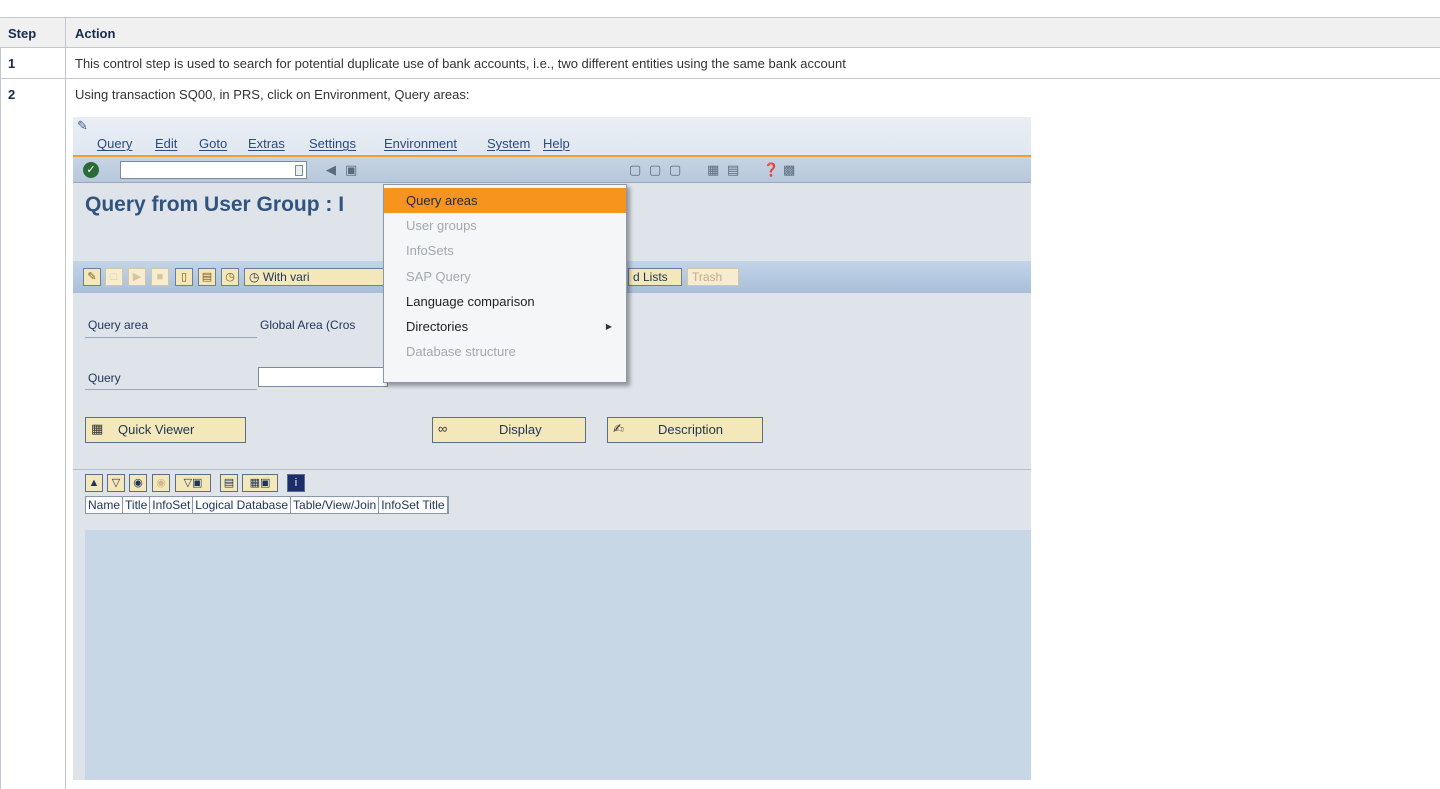  What do you see at coordinates (114, 143) in the screenshot?
I see `menu-query: Query` at bounding box center [114, 143].